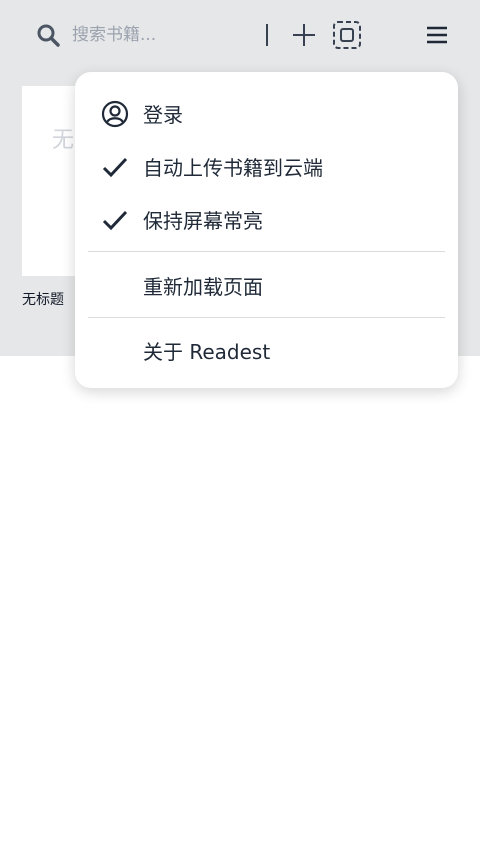 Image resolution: width=480 pixels, height=853 pixels. Describe the element at coordinates (115, 114) in the screenshot. I see `user-circle-icon` at that location.